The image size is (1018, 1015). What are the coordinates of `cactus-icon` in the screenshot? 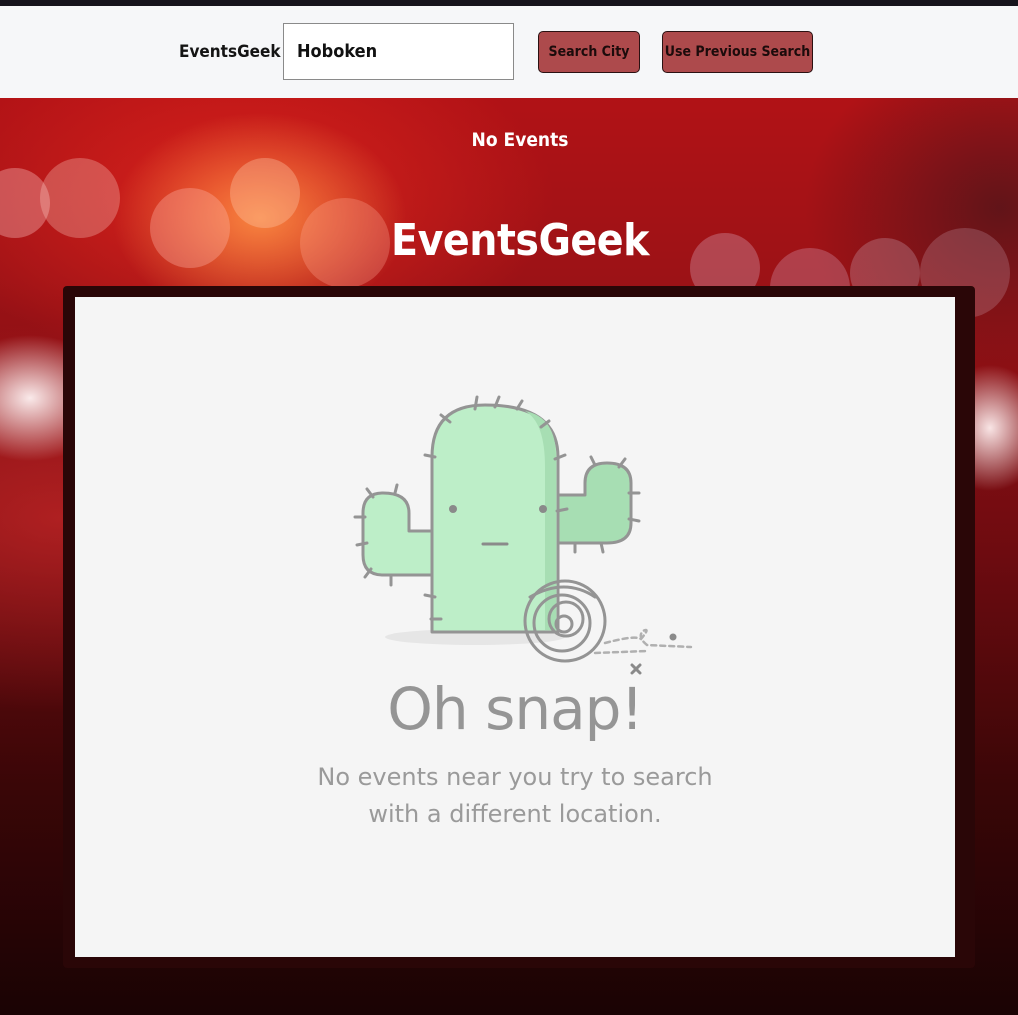 It's located at (523, 535).